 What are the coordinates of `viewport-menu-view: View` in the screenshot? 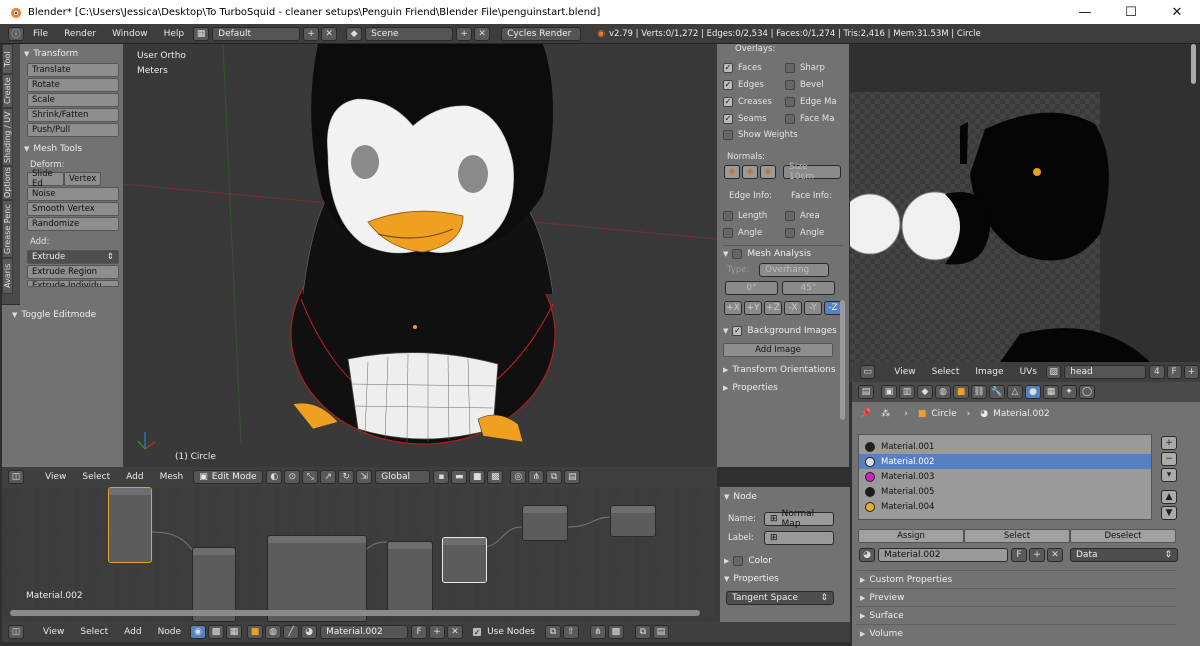 It's located at (55, 477).